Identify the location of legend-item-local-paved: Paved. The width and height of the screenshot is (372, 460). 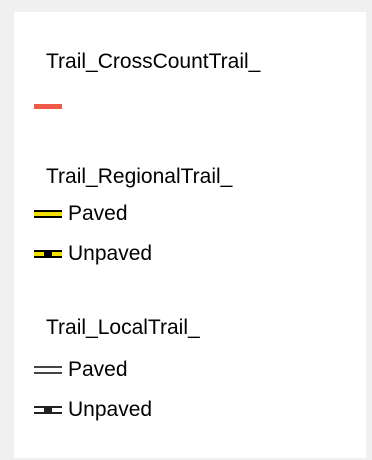
(81, 370).